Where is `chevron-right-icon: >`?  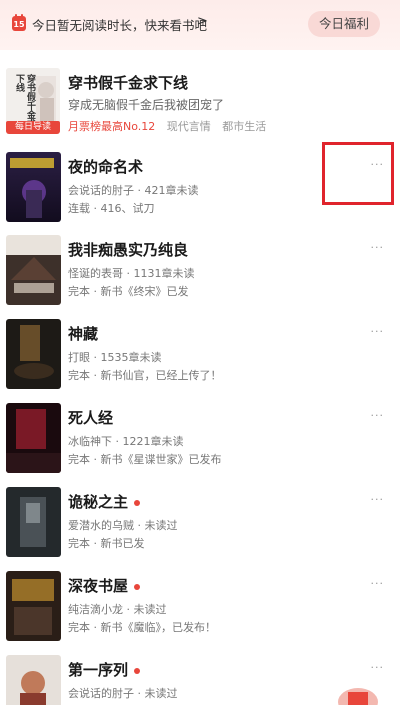 chevron-right-icon: > is located at coordinates (202, 21).